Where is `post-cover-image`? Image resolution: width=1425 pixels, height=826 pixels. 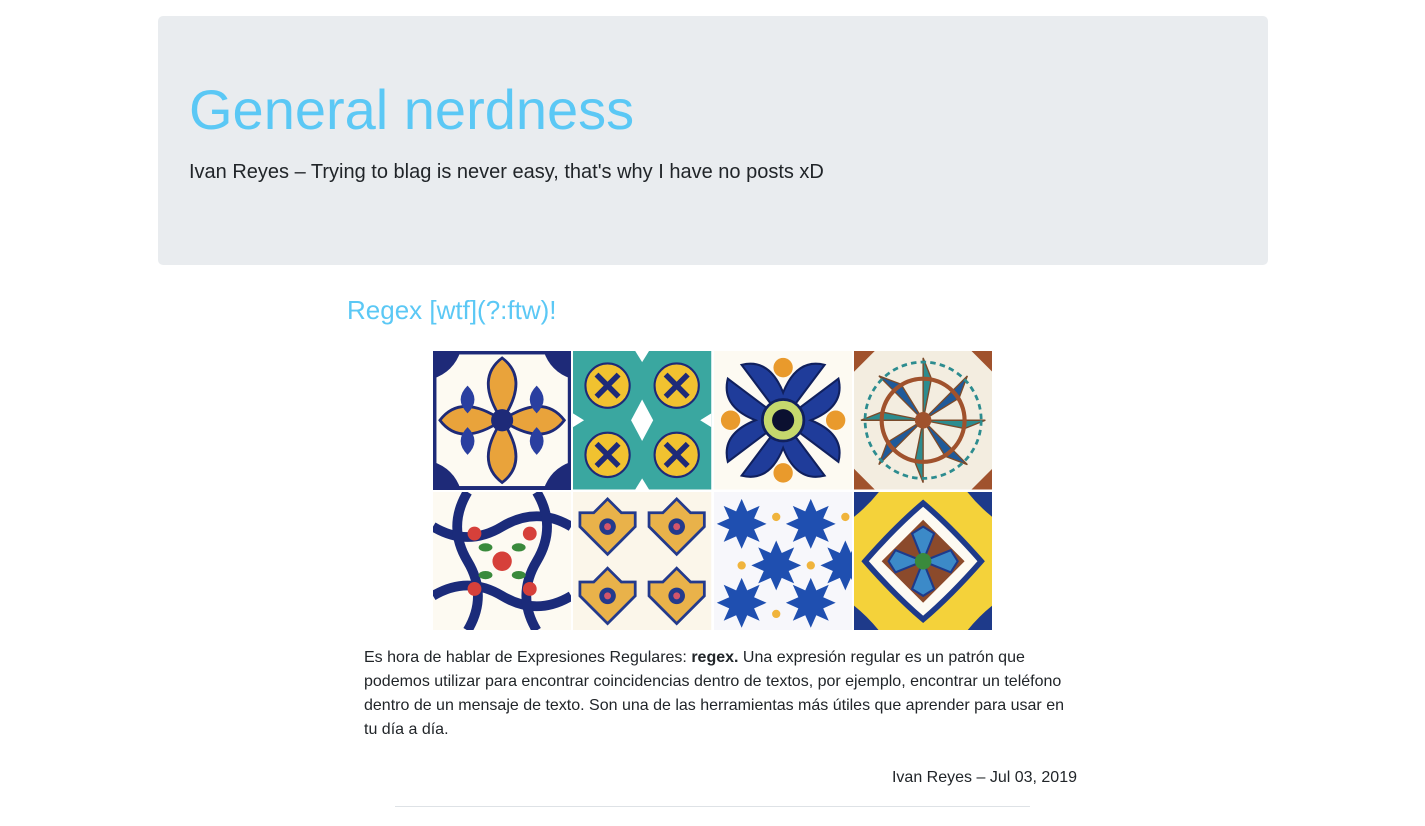
post-cover-image is located at coordinates (712, 490).